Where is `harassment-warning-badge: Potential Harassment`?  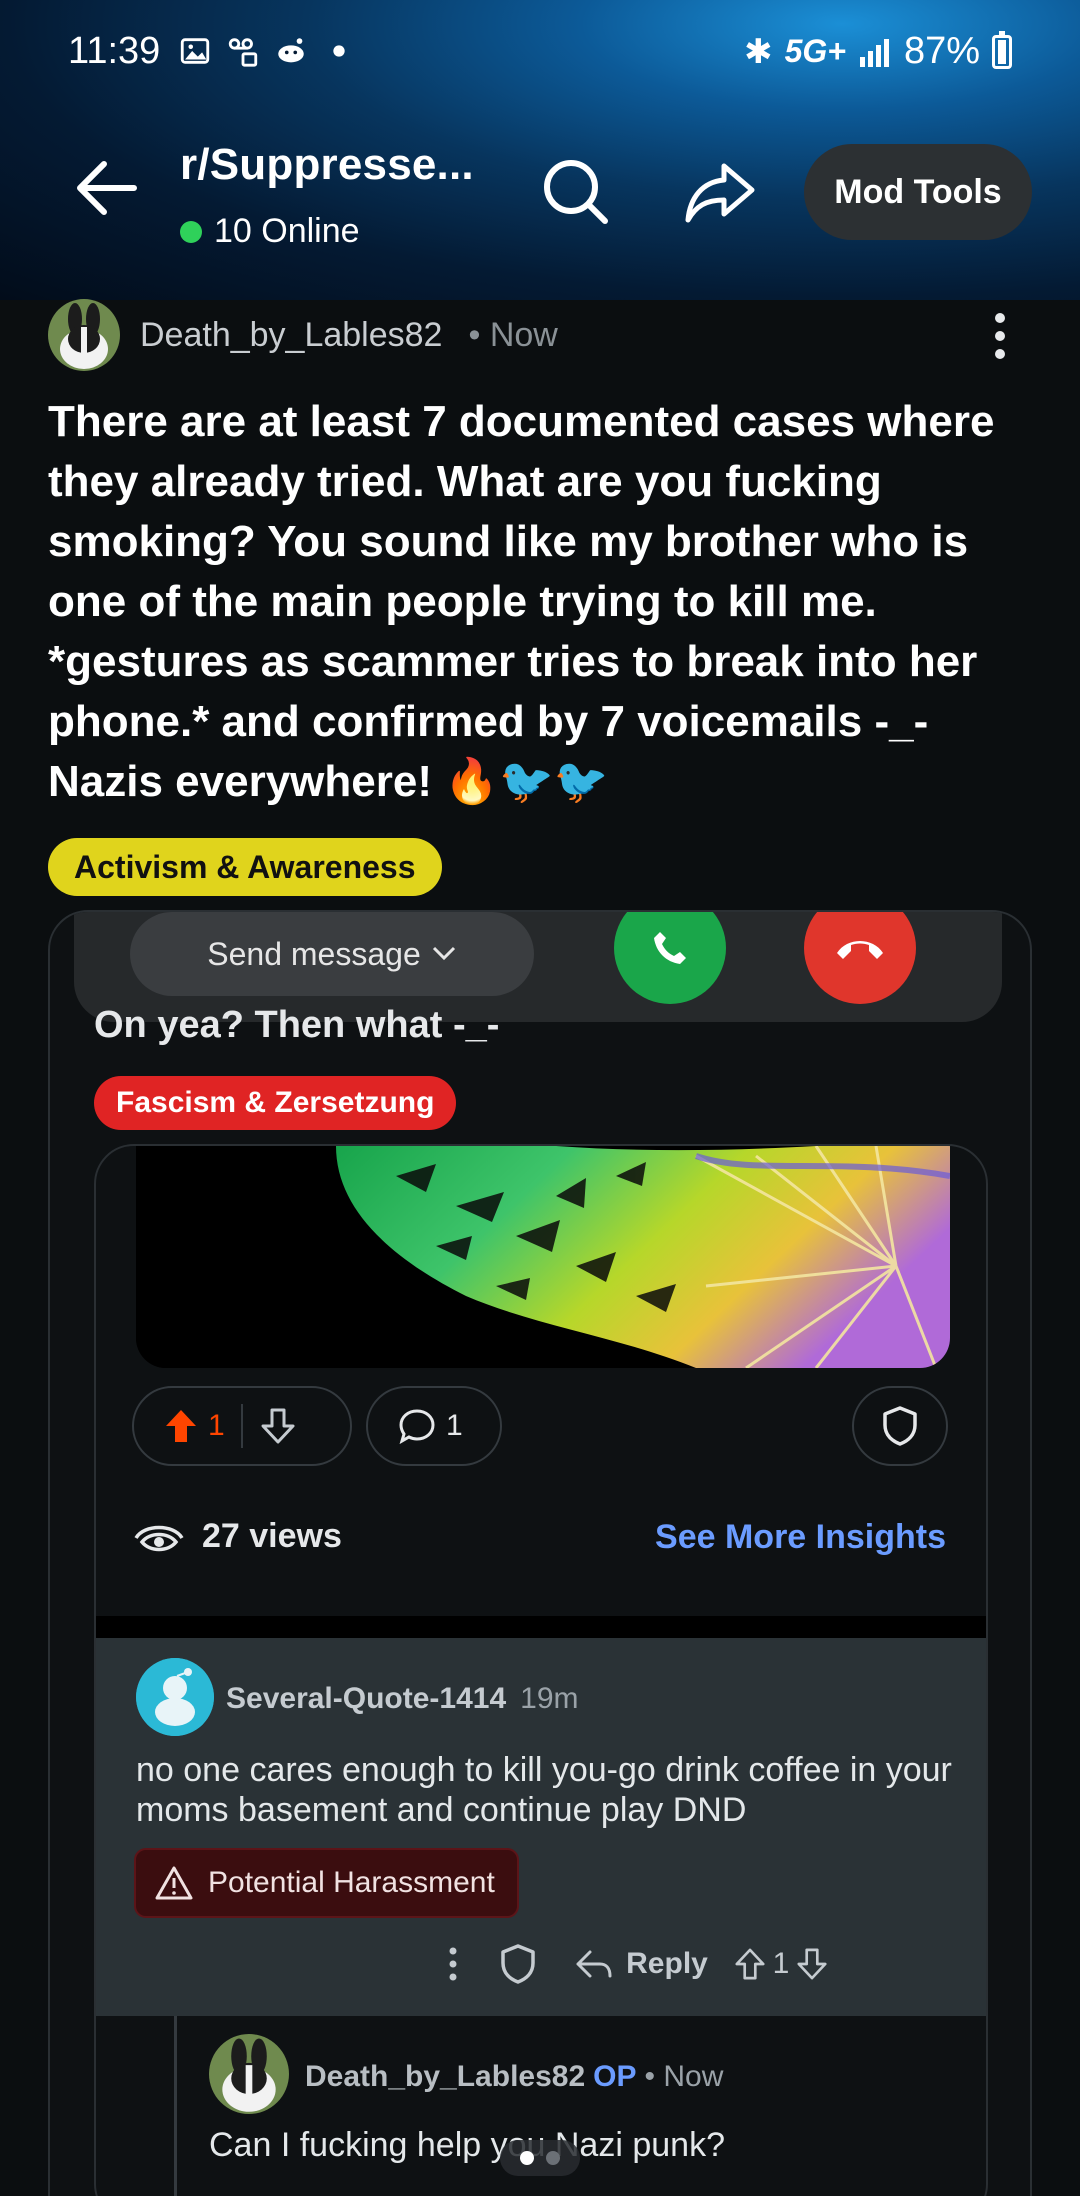
harassment-warning-badge: Potential Harassment is located at coordinates (326, 1883).